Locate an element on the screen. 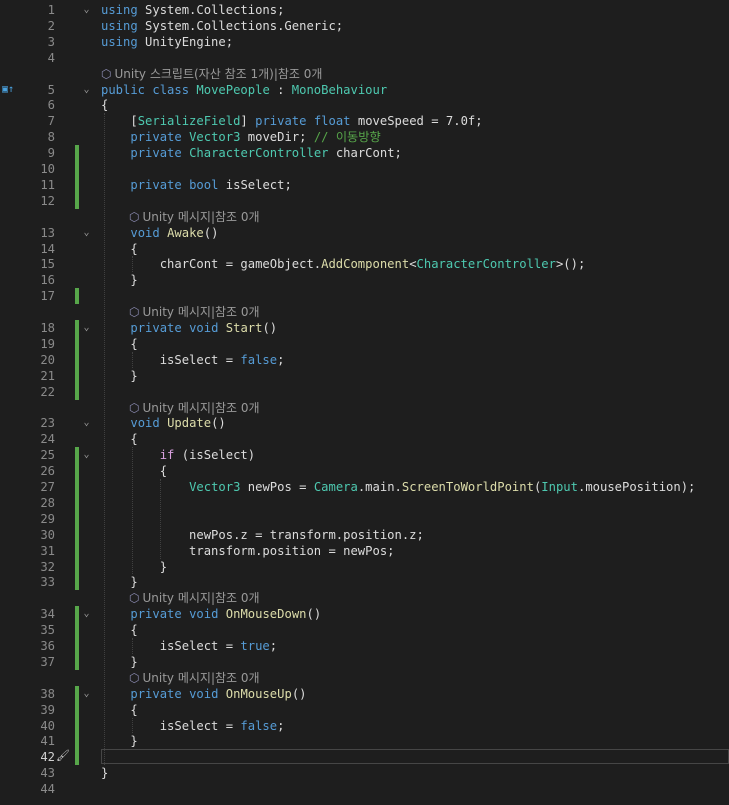 This screenshot has height=805, width=729. code-line: 13 ⌄ void Awake() is located at coordinates (364, 233).